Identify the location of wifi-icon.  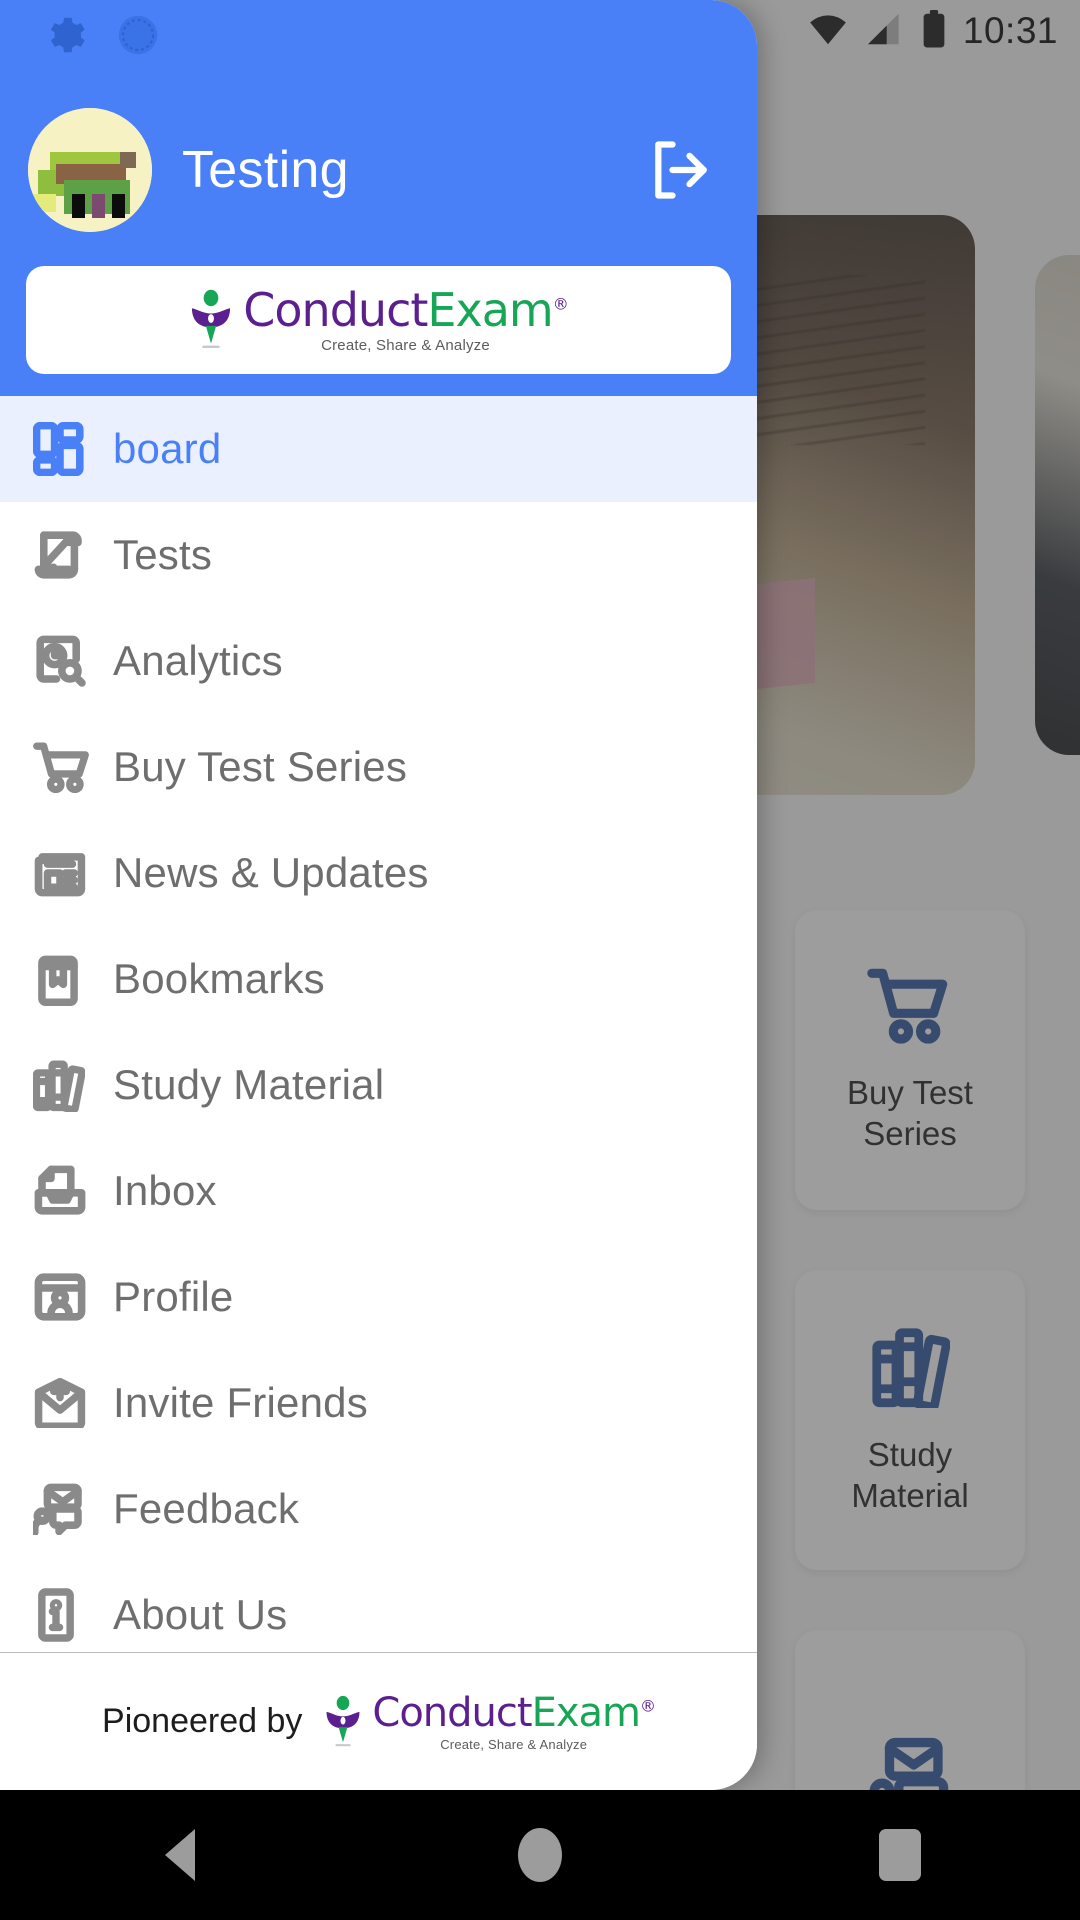
(828, 31).